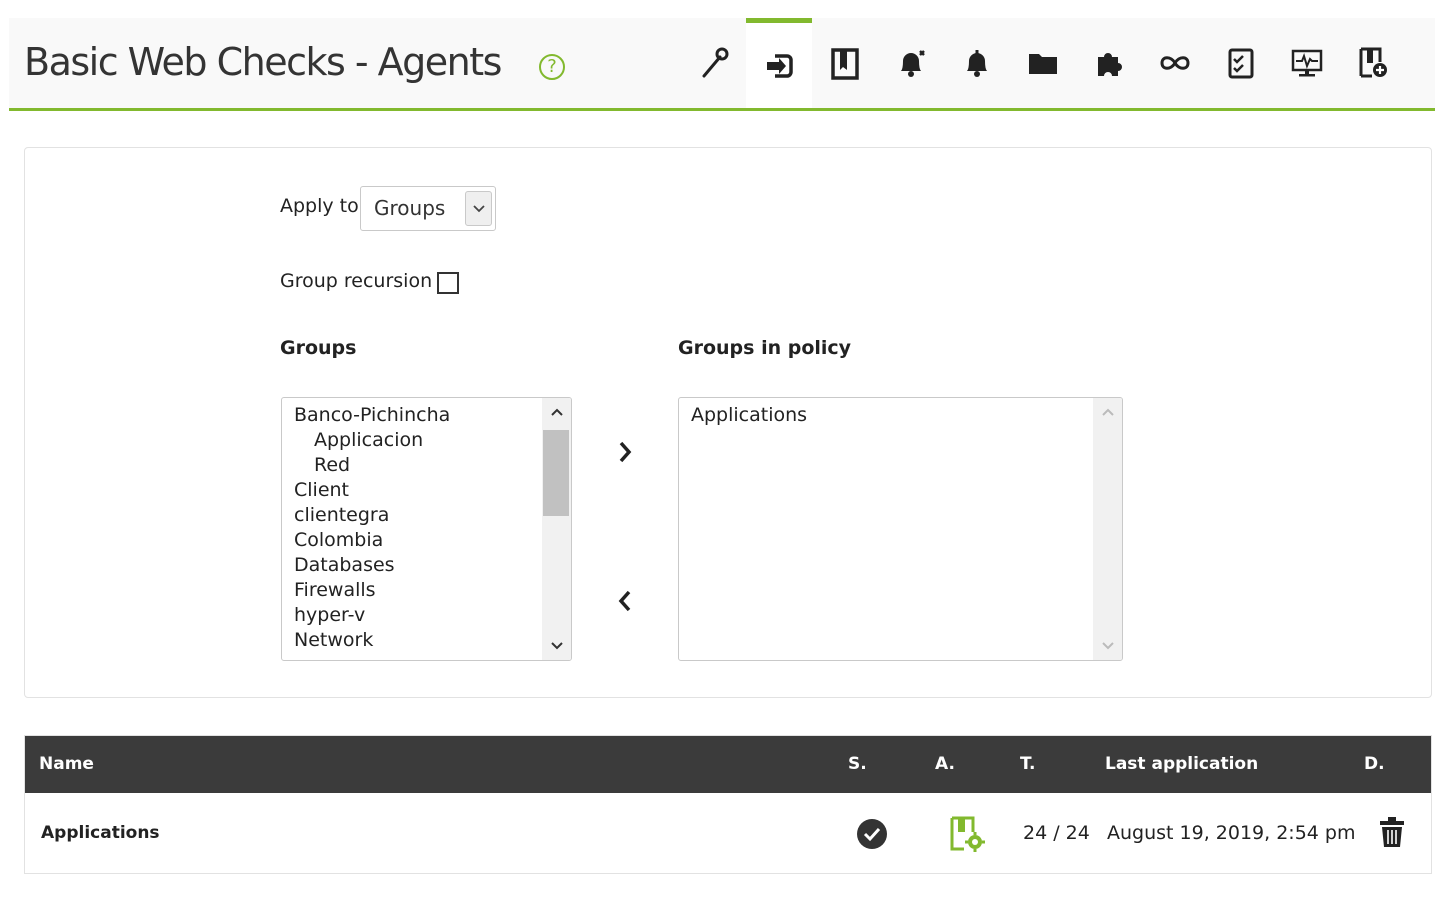  I want to click on tab-modules, so click(845, 63).